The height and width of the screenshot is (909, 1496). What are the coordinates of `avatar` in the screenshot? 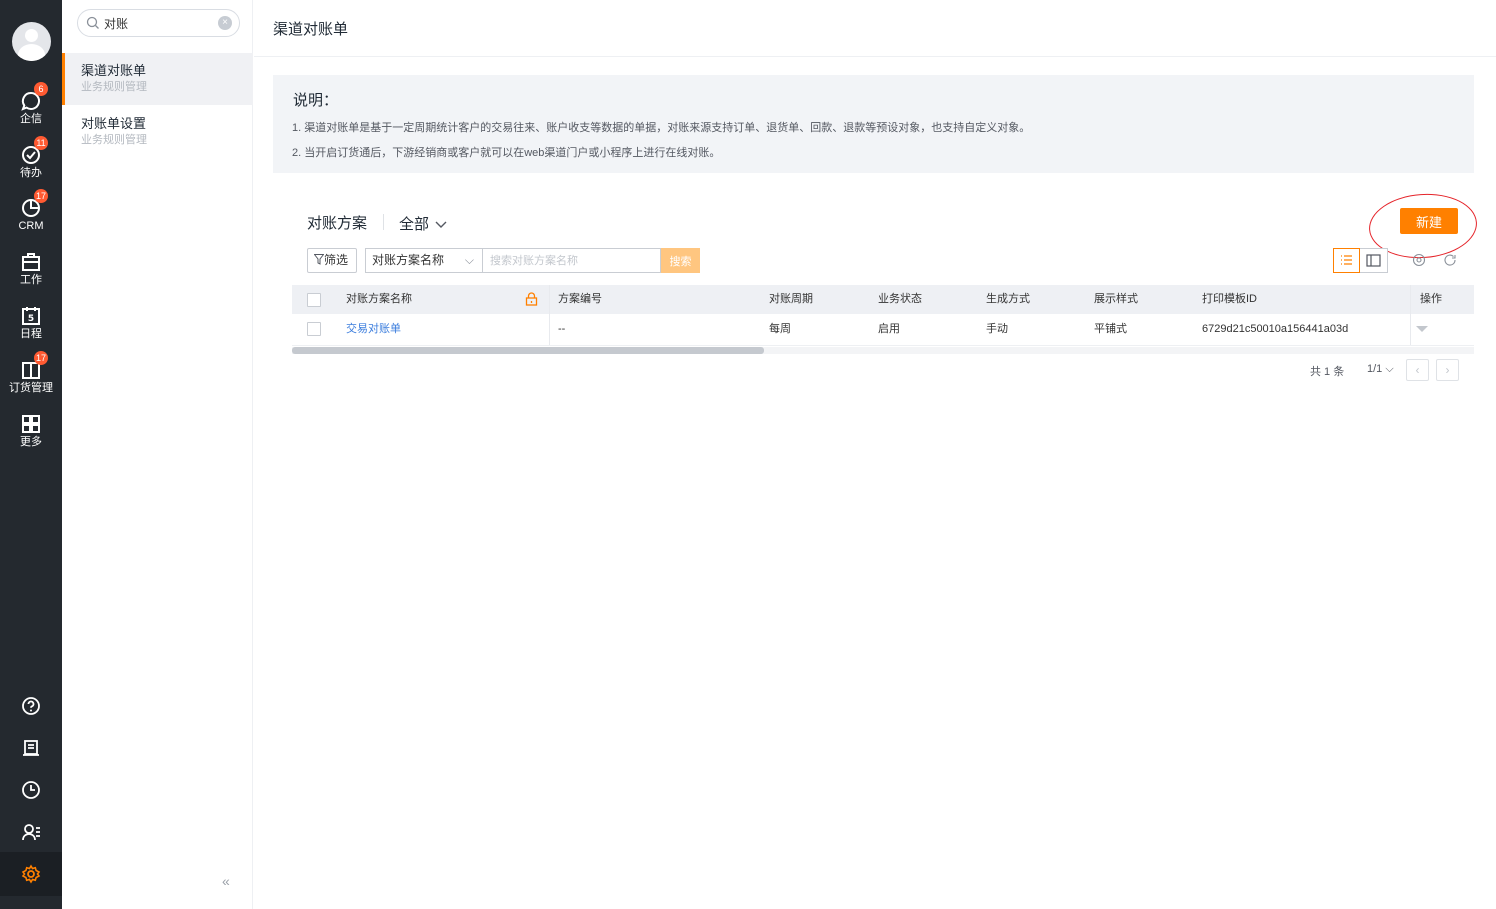 It's located at (31, 41).